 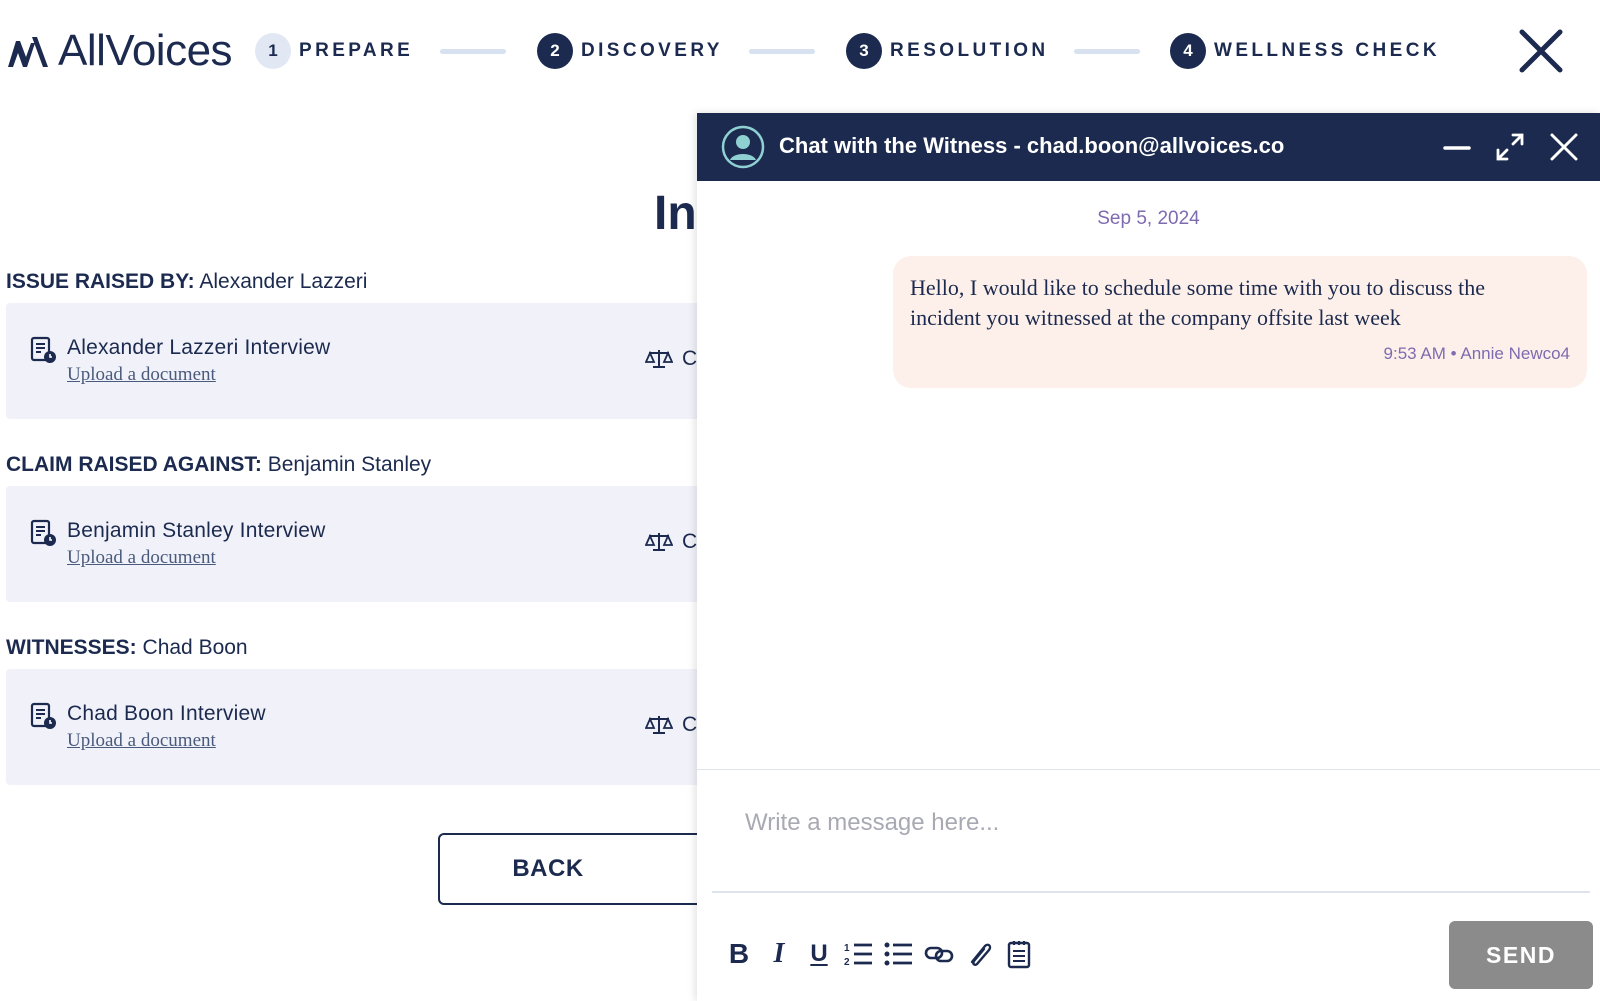 I want to click on svg-text: 2, so click(x=847, y=962).